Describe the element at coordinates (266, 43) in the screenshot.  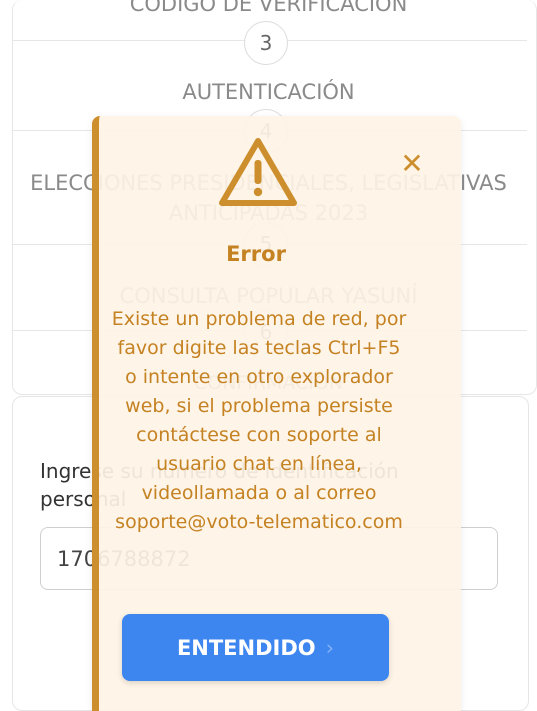
I see `step-number-3: 3` at that location.